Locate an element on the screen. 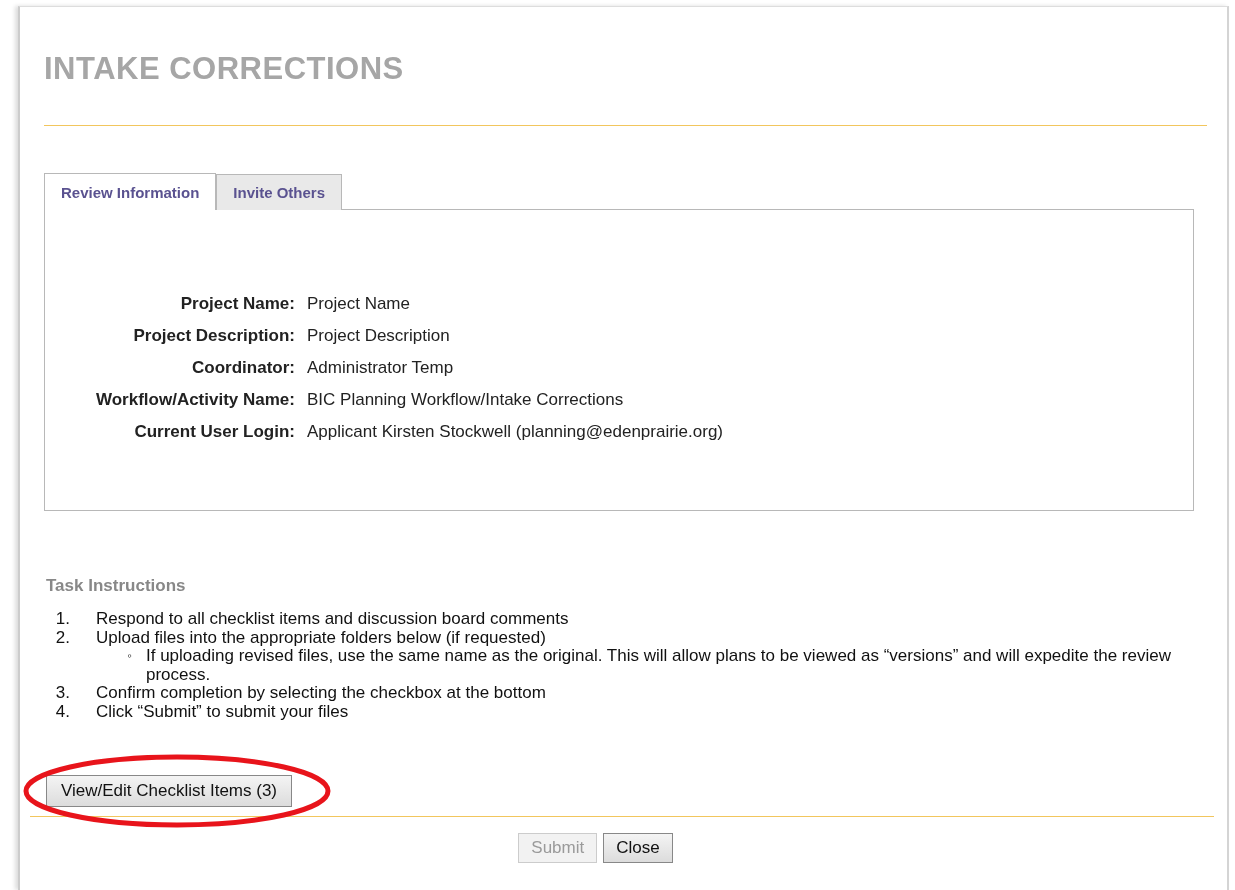 The height and width of the screenshot is (890, 1235). field-value: Administrator Temp is located at coordinates (381, 368).